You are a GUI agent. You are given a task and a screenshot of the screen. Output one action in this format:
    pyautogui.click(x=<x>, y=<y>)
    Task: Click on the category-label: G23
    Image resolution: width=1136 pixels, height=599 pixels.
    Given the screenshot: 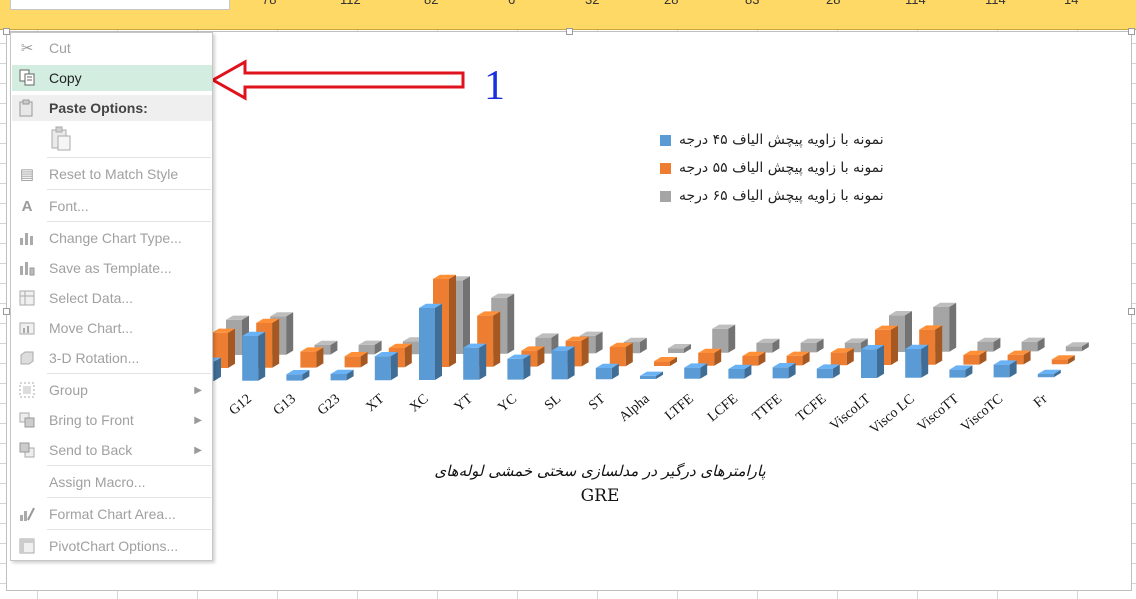 What is the action you would take?
    pyautogui.click(x=329, y=405)
    